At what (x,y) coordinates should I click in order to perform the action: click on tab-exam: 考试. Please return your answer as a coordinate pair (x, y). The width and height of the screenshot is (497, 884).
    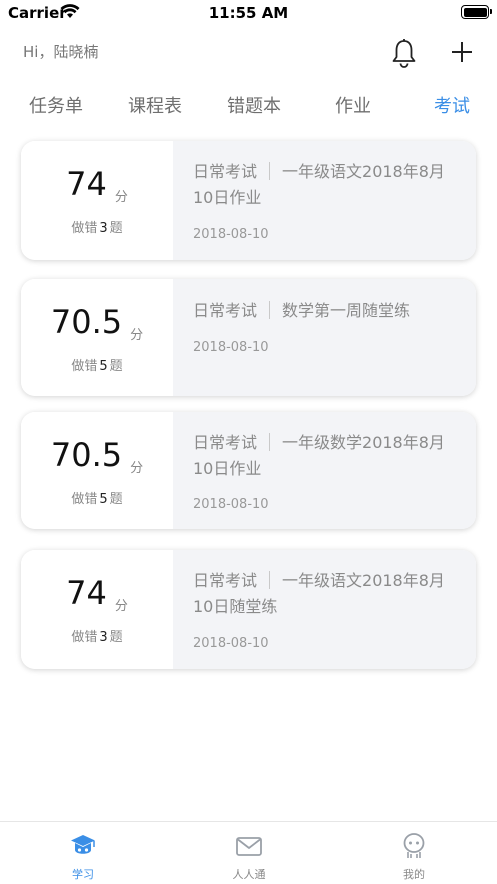
    Looking at the image, I should click on (452, 105).